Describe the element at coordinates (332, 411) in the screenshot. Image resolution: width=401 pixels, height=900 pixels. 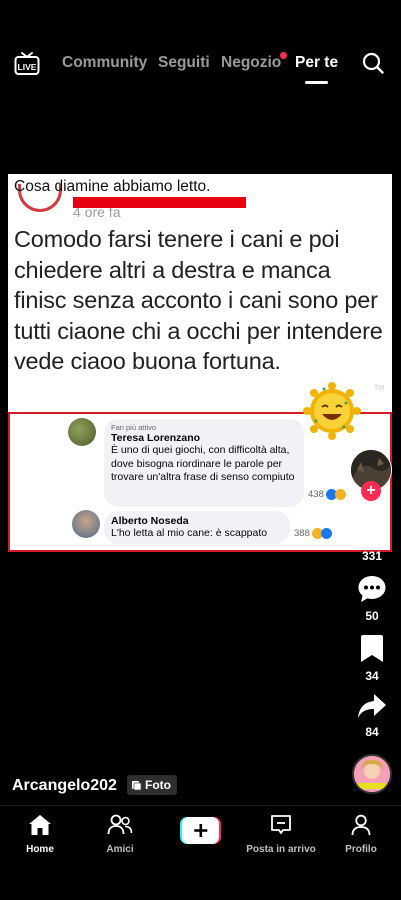
I see `sun-sticker` at that location.